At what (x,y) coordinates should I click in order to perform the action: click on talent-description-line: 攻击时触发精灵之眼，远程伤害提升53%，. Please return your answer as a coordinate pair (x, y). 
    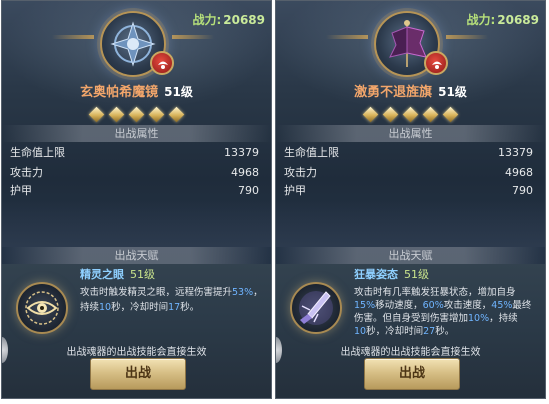
    Looking at the image, I should click on (174, 292).